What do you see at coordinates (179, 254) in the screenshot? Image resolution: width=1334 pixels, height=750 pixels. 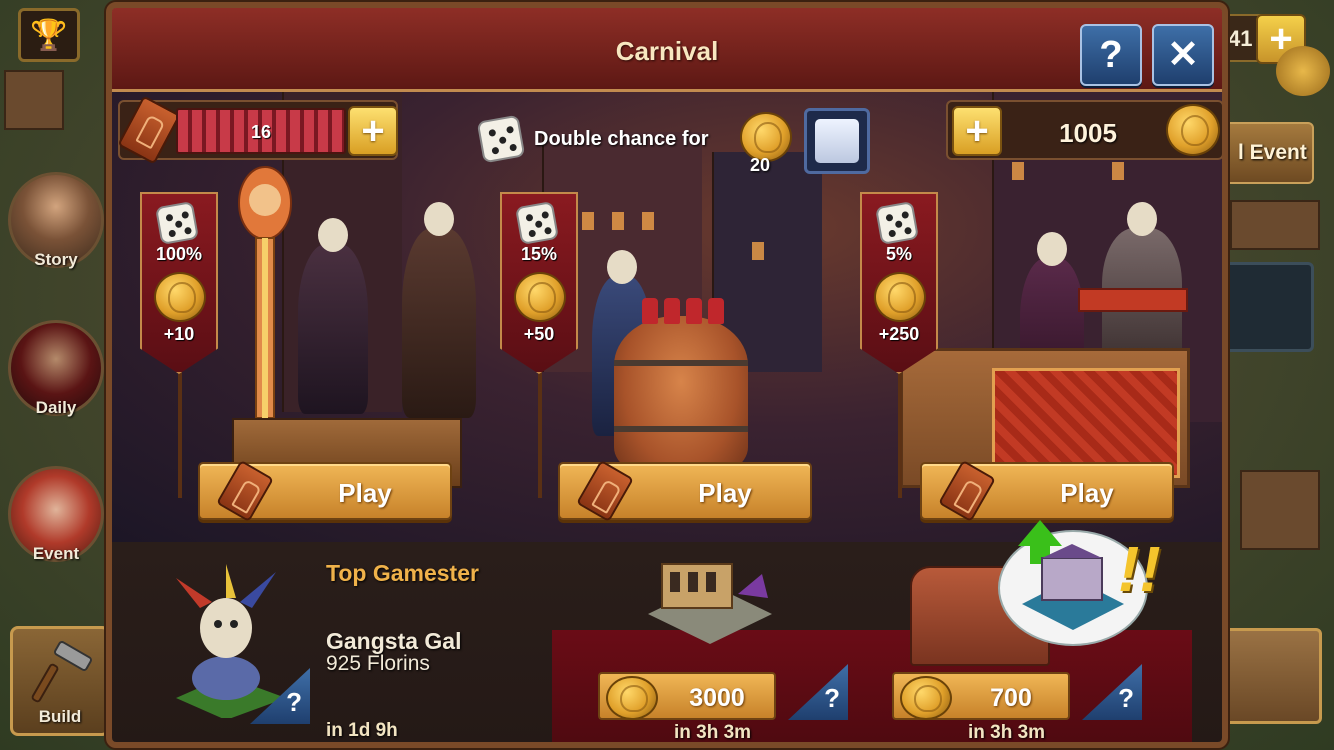 I see `game-chance: 100%` at bounding box center [179, 254].